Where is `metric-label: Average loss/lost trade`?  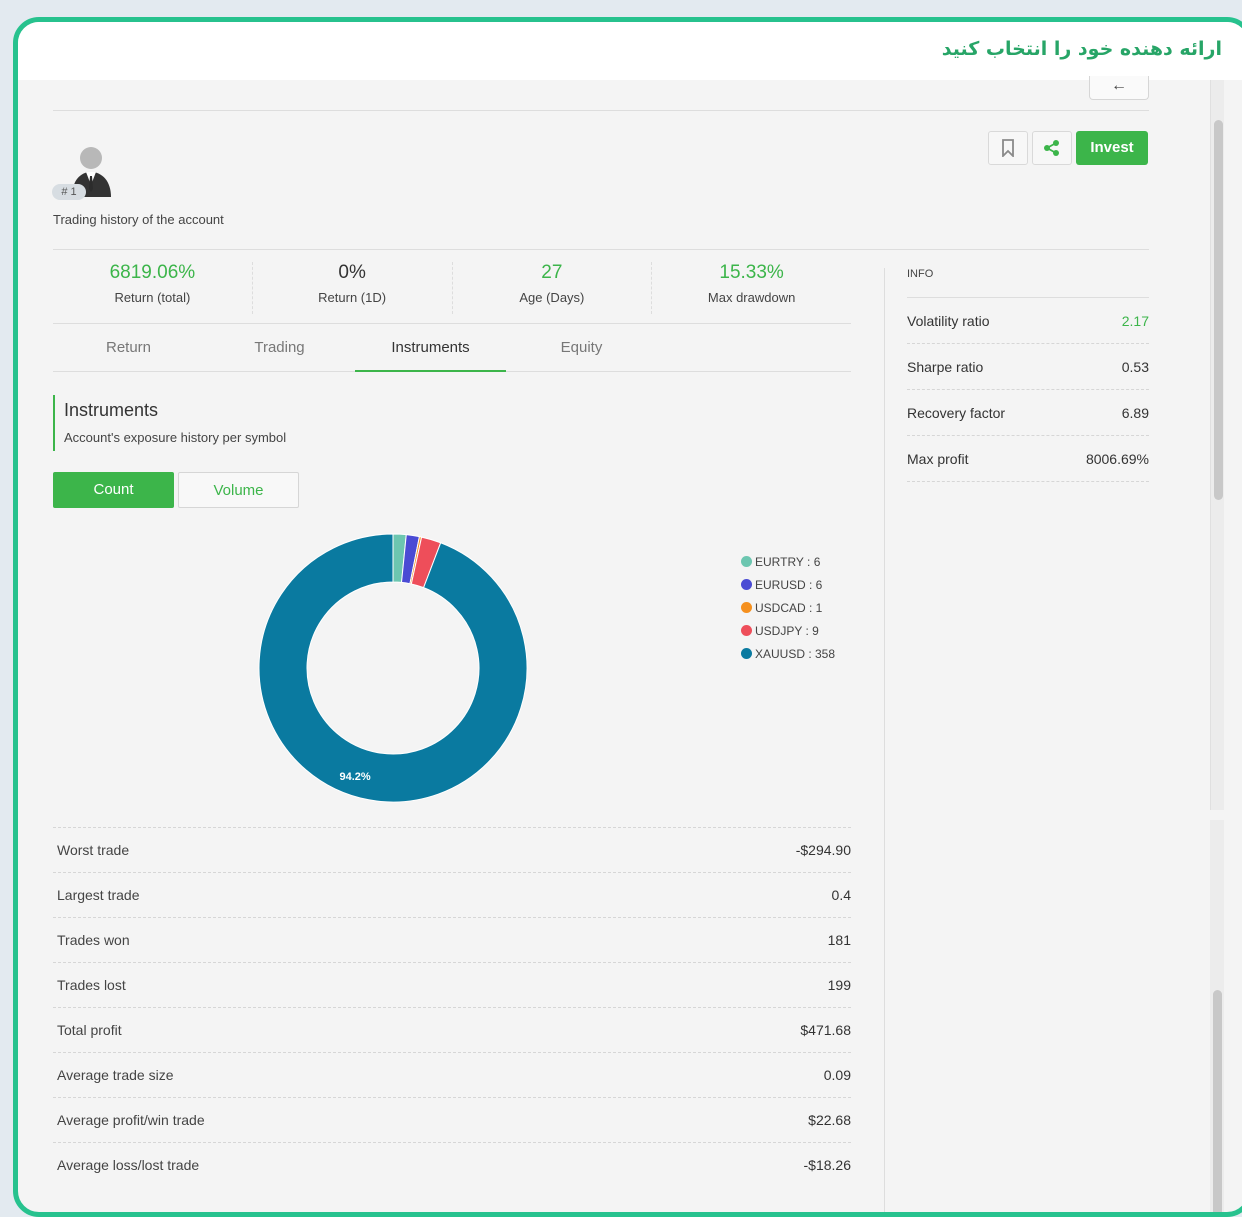 metric-label: Average loss/lost trade is located at coordinates (128, 1165).